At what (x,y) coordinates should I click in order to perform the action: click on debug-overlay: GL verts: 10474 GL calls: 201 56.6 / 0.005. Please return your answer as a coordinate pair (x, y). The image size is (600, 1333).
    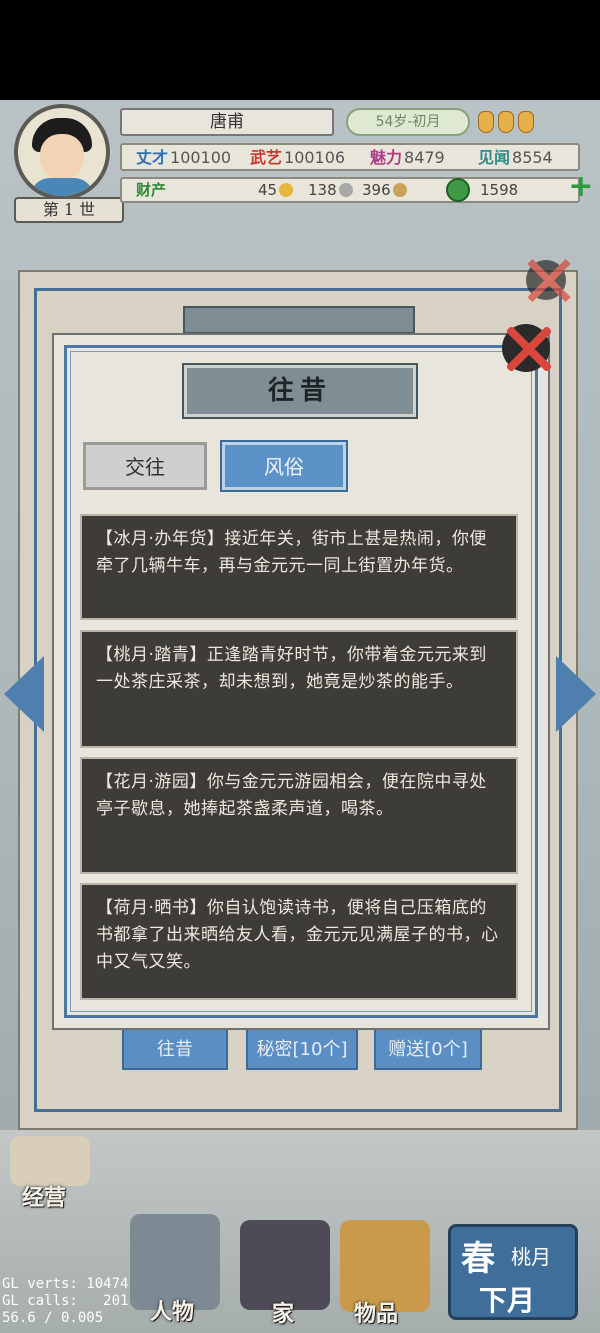
    Looking at the image, I should click on (65, 1301).